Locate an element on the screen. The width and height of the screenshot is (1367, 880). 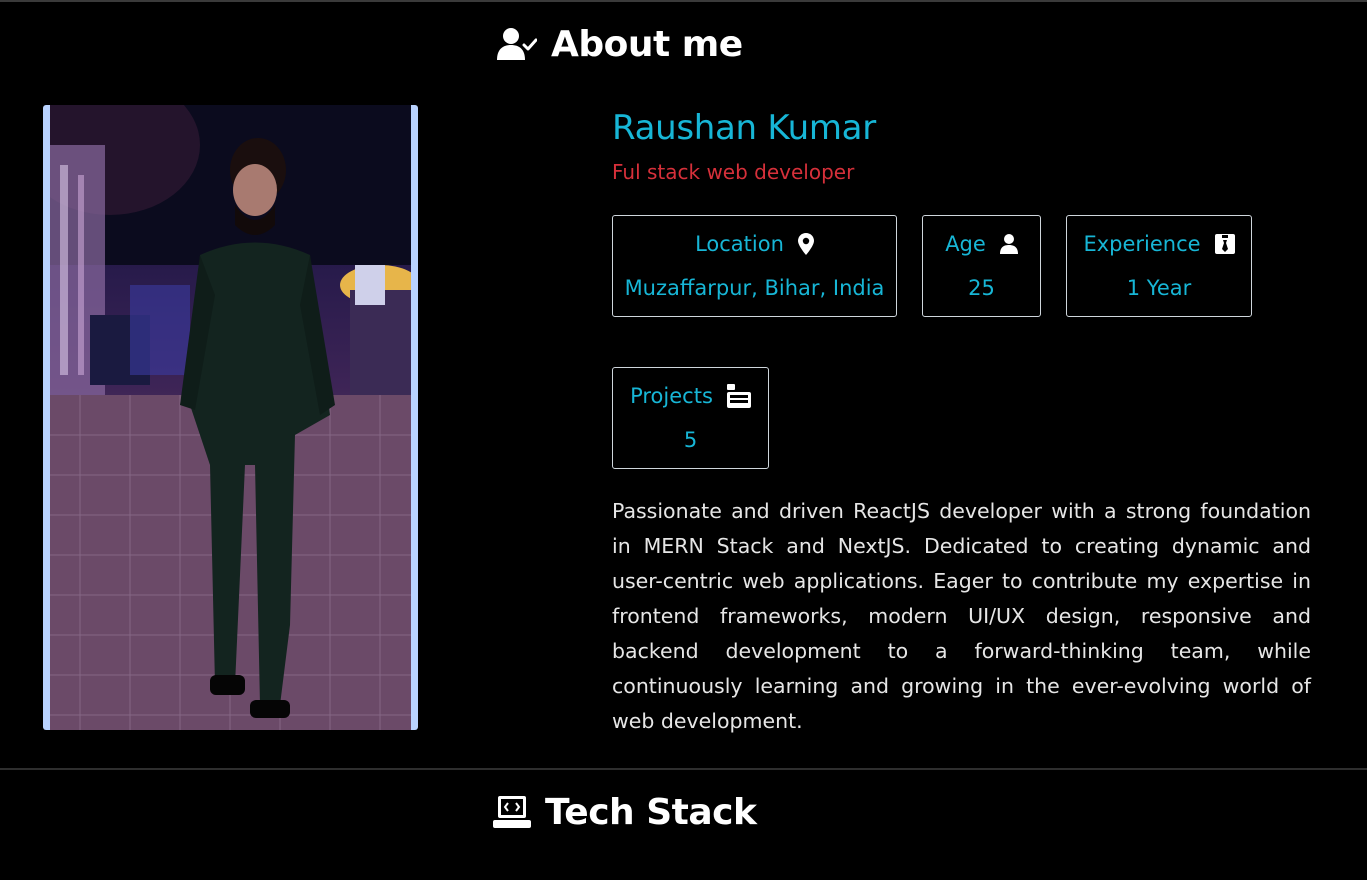
experience-label: Experience is located at coordinates (1142, 244).